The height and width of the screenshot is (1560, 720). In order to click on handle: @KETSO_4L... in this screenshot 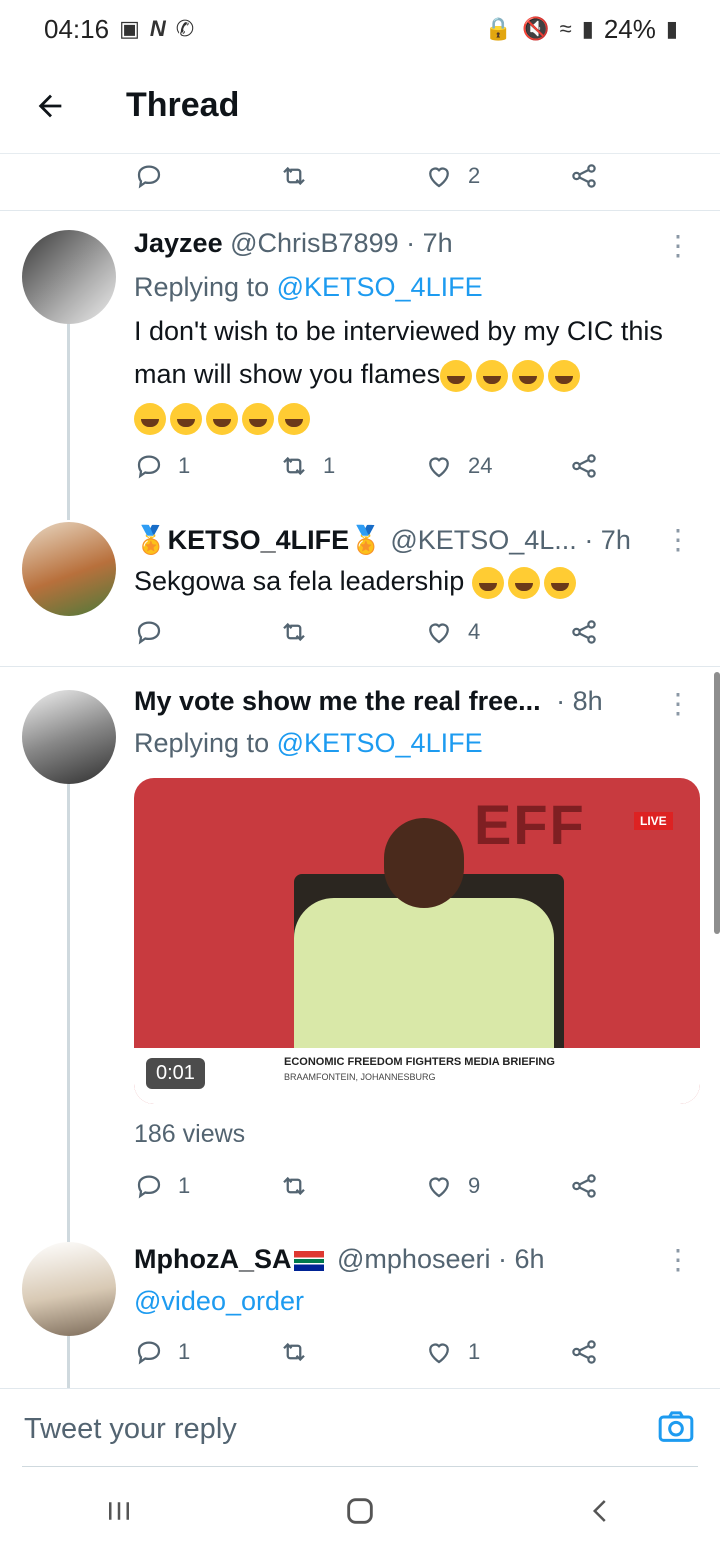, I will do `click(483, 540)`.